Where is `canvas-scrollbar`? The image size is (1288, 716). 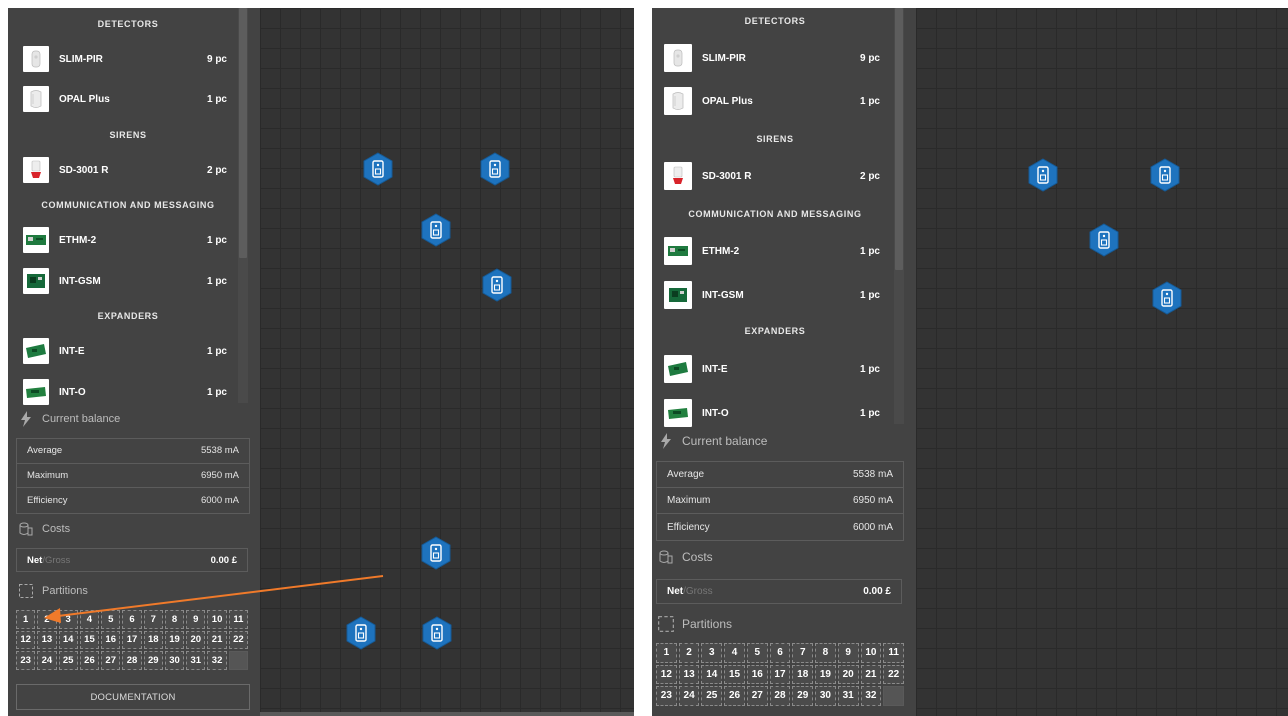
canvas-scrollbar is located at coordinates (447, 714).